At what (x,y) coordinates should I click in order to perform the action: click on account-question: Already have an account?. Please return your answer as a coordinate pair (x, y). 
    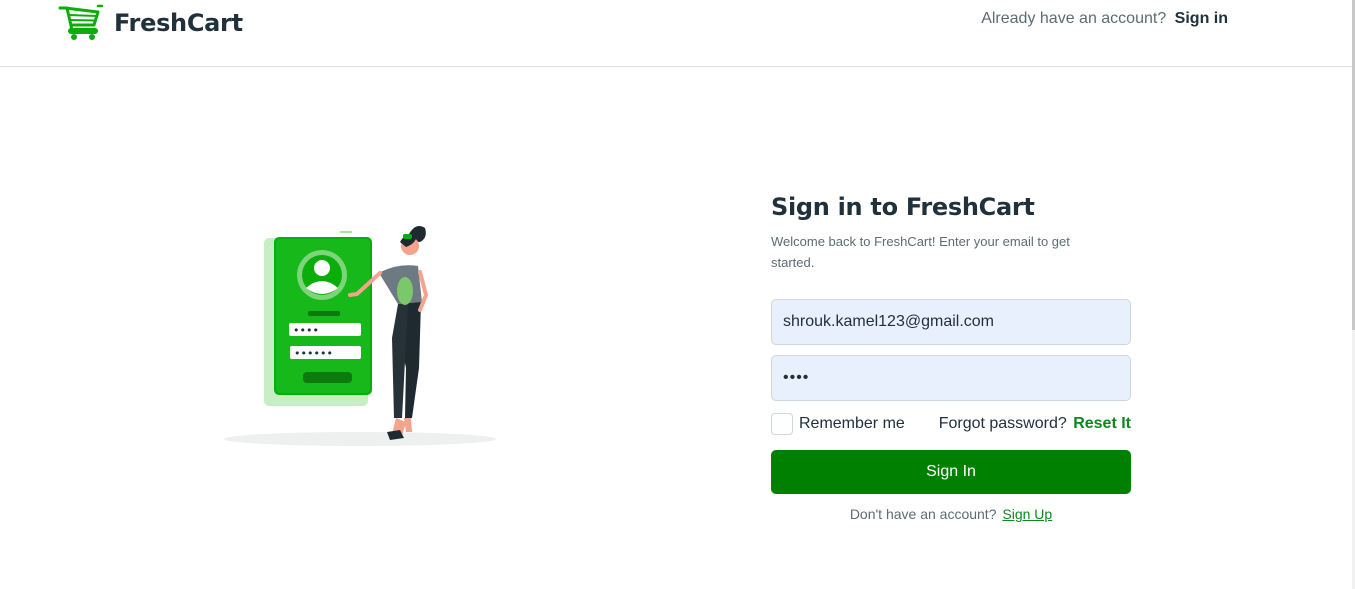
    Looking at the image, I should click on (1074, 18).